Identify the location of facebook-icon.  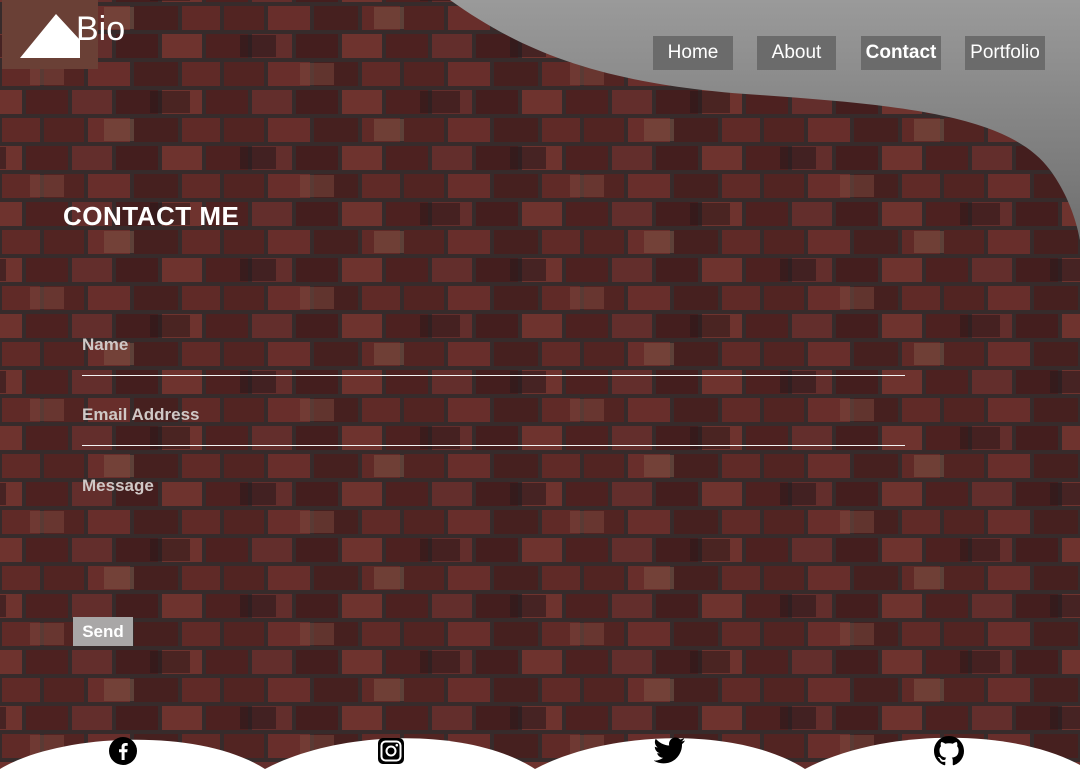
(123, 751).